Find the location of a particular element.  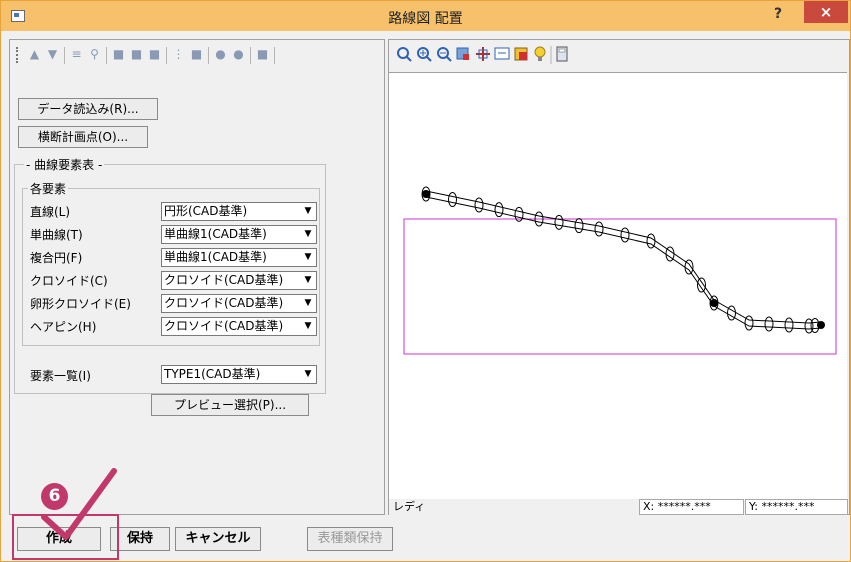

select-value: TYPE1(CAD基準) is located at coordinates (212, 374).